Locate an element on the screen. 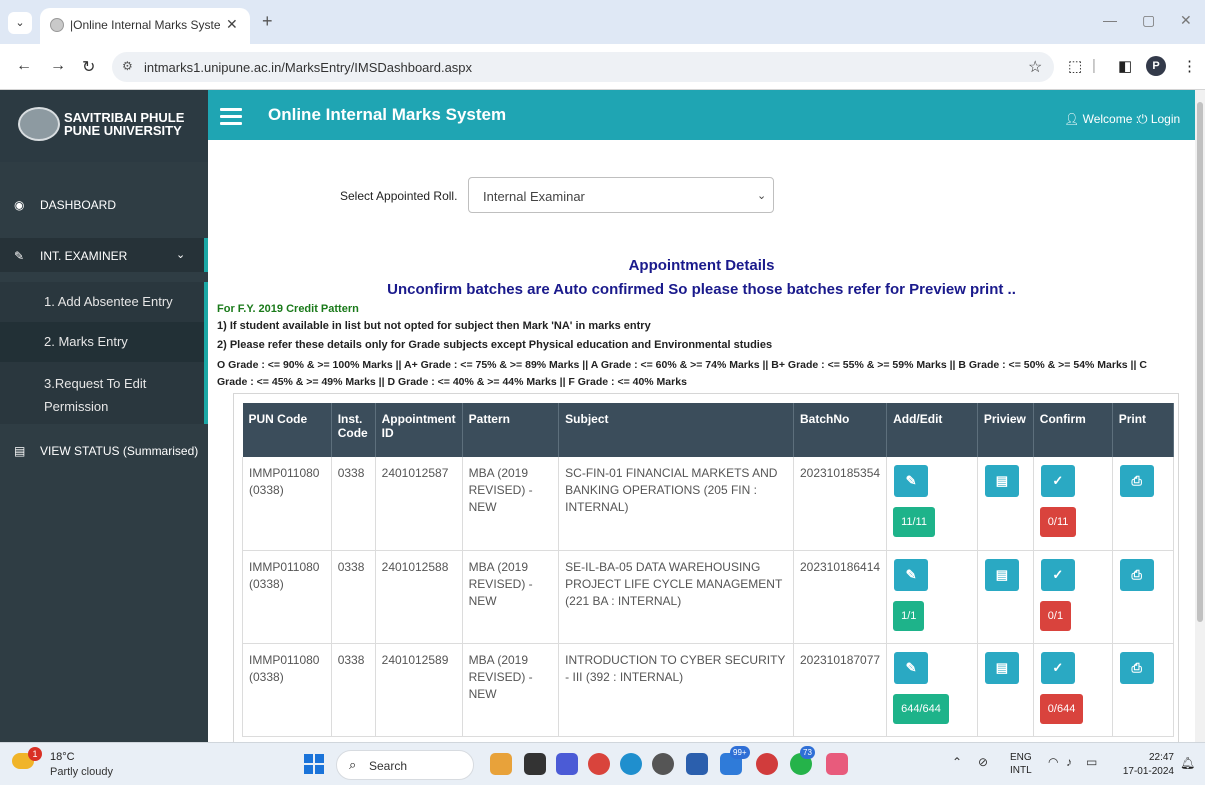 This screenshot has height=785, width=1205. chrome-app-icon is located at coordinates (599, 764).